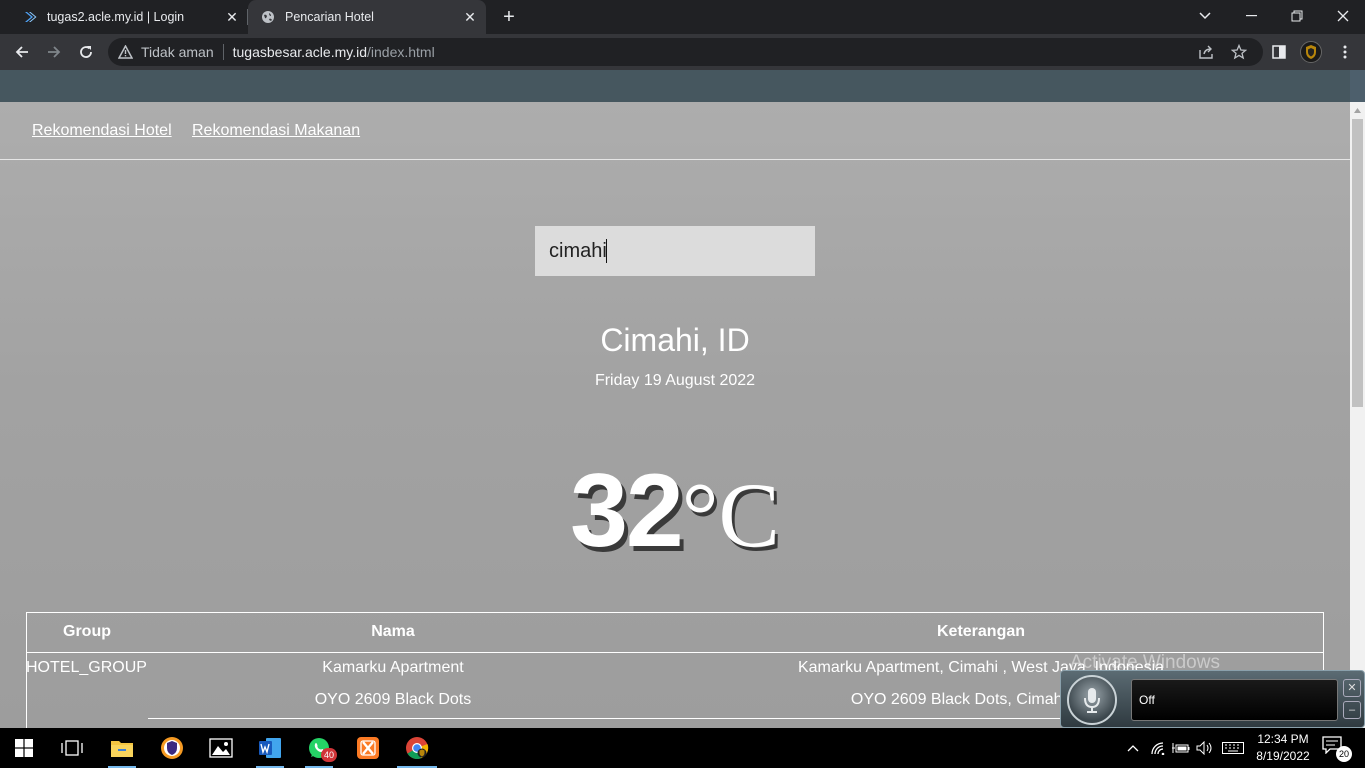 The width and height of the screenshot is (1365, 768). Describe the element at coordinates (1181, 748) in the screenshot. I see `battery-icon` at that location.